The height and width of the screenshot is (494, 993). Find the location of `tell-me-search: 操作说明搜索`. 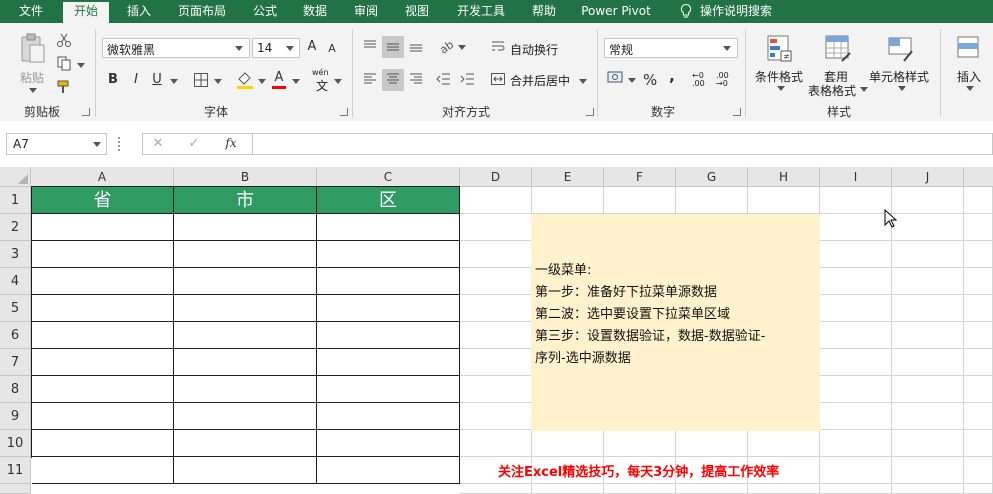

tell-me-search: 操作说明搜索 is located at coordinates (742, 11).